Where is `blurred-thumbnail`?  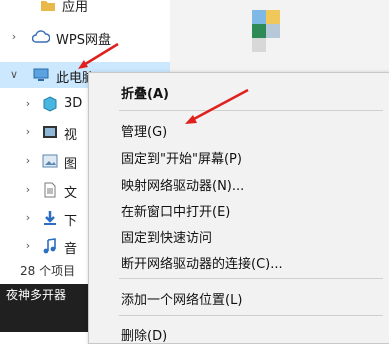
blurred-thumbnail is located at coordinates (272, 31).